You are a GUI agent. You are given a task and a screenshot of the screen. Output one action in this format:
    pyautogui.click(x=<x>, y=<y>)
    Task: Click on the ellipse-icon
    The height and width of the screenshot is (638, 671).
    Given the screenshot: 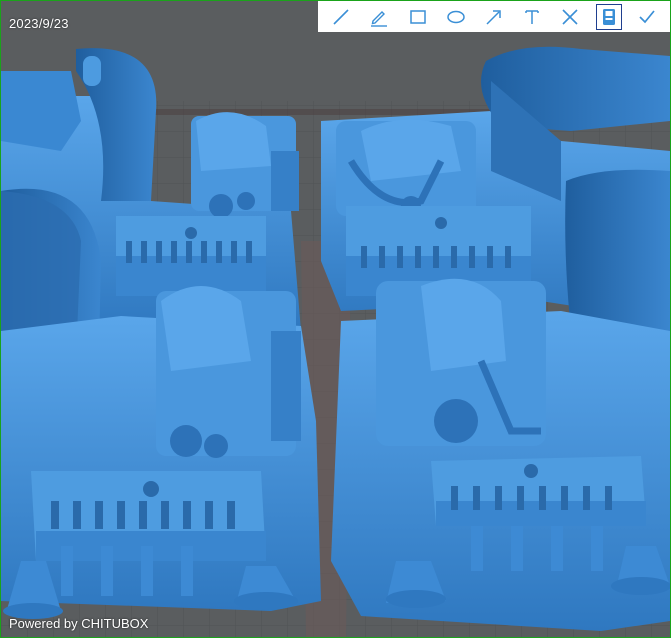 What is the action you would take?
    pyautogui.click(x=456, y=16)
    